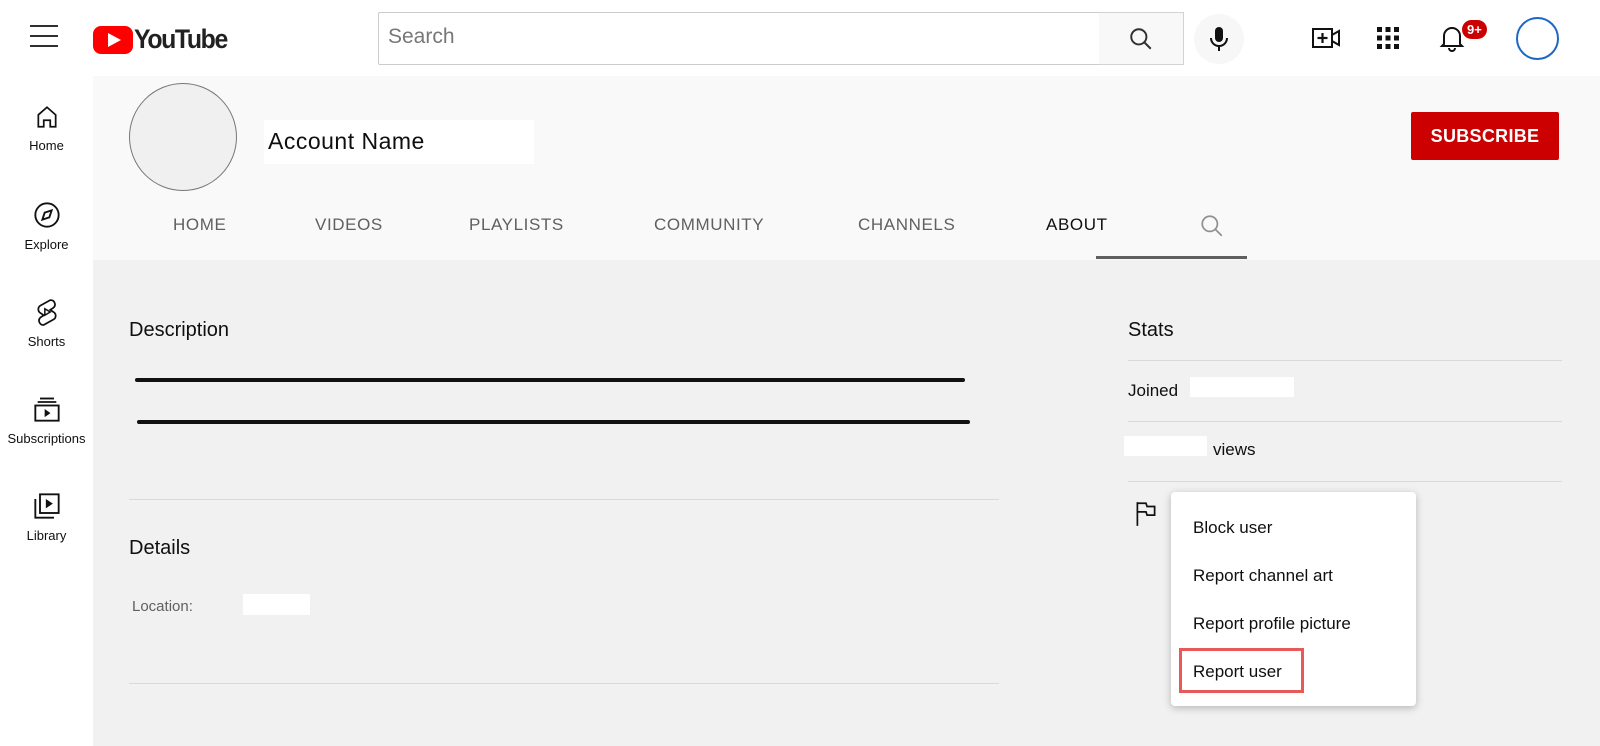  What do you see at coordinates (1153, 390) in the screenshot?
I see `joined-label: Joined` at bounding box center [1153, 390].